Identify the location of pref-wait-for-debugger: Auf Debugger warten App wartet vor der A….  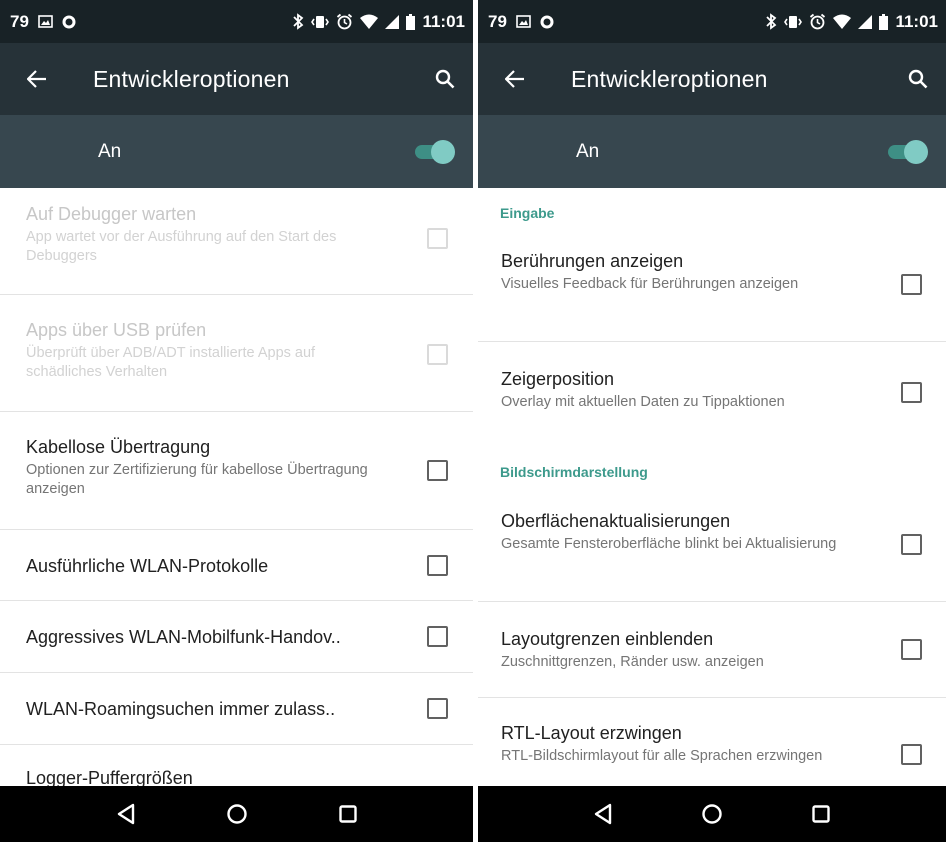
(236, 241).